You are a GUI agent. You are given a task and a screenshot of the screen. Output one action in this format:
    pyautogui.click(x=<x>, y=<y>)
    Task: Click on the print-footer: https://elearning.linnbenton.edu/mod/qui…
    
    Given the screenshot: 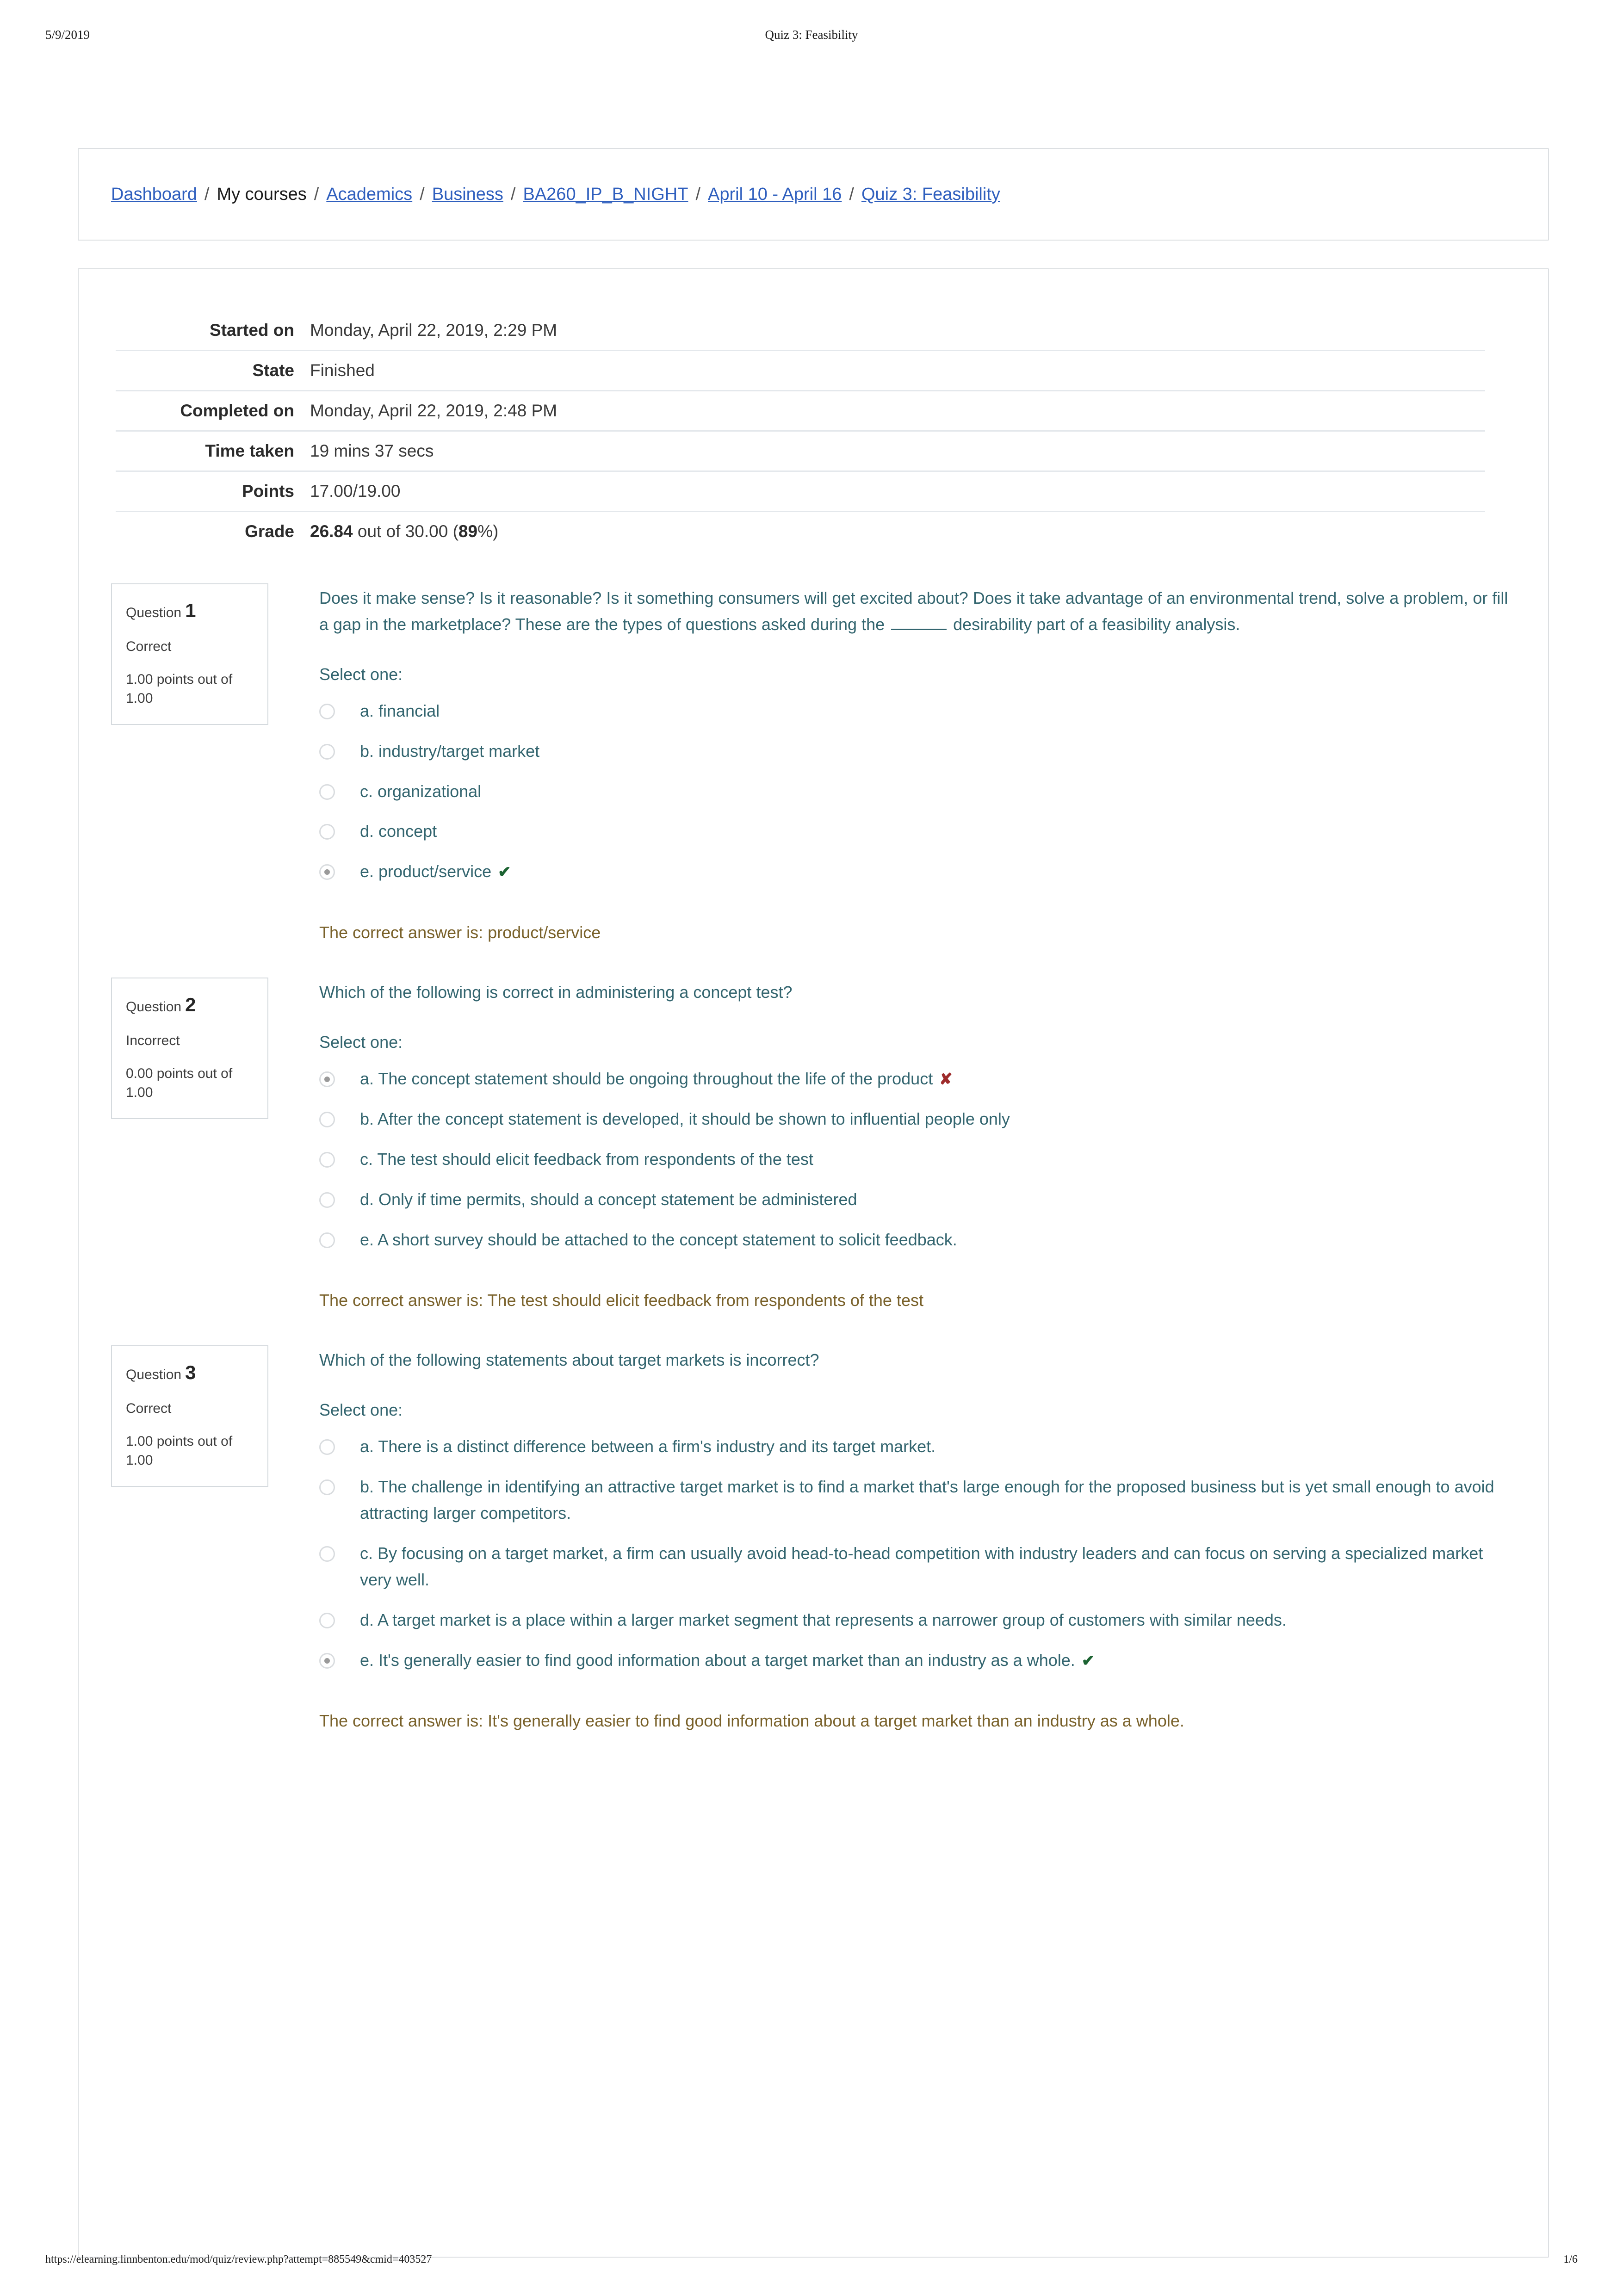 What is the action you would take?
    pyautogui.click(x=811, y=2262)
    